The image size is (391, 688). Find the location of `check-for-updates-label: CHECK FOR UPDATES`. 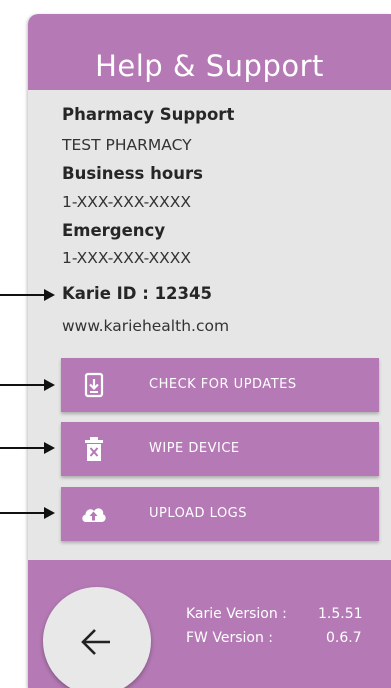

check-for-updates-label: CHECK FOR UPDATES is located at coordinates (223, 384).